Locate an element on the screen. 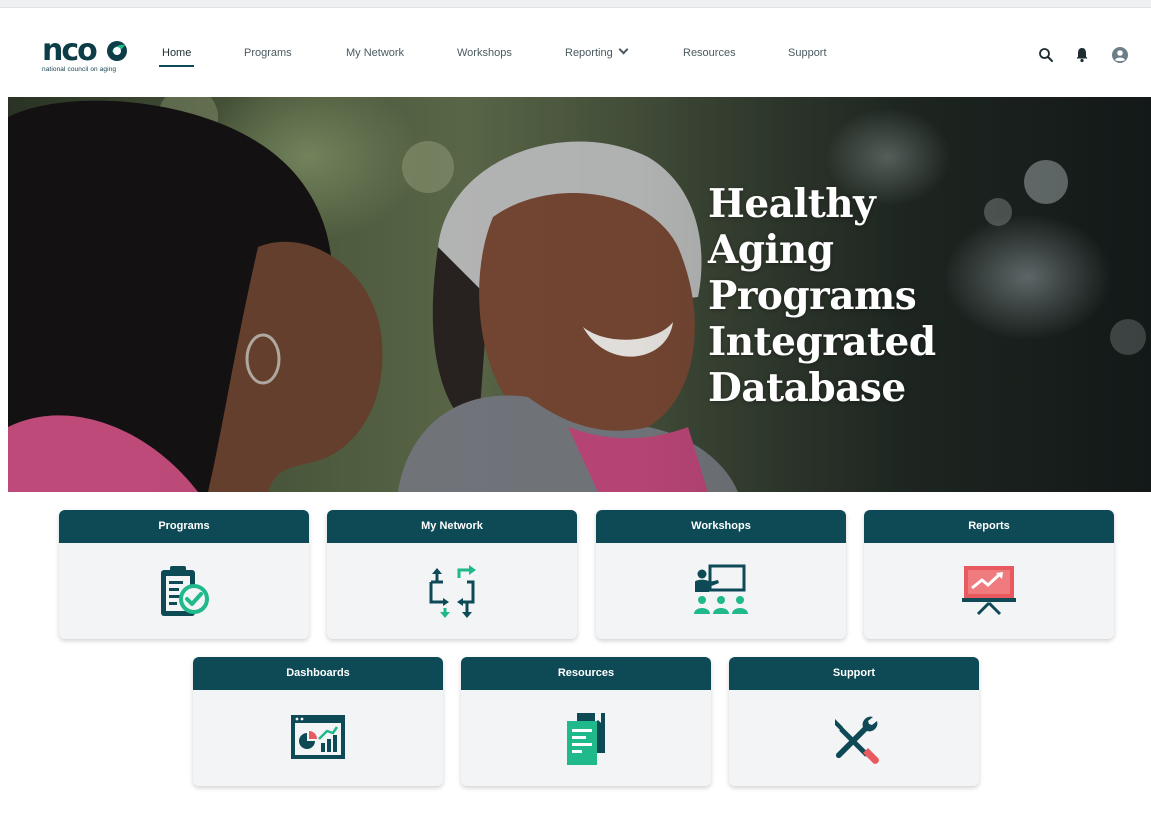  tile-support: Support is located at coordinates (854, 721).